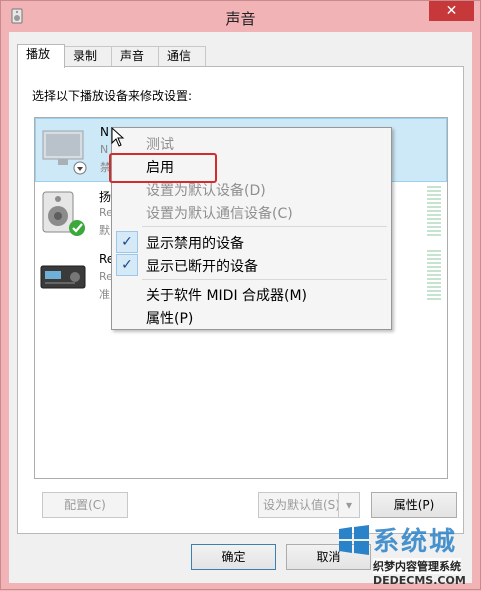 This screenshot has height=591, width=481. I want to click on windows-logo-icon, so click(354, 540).